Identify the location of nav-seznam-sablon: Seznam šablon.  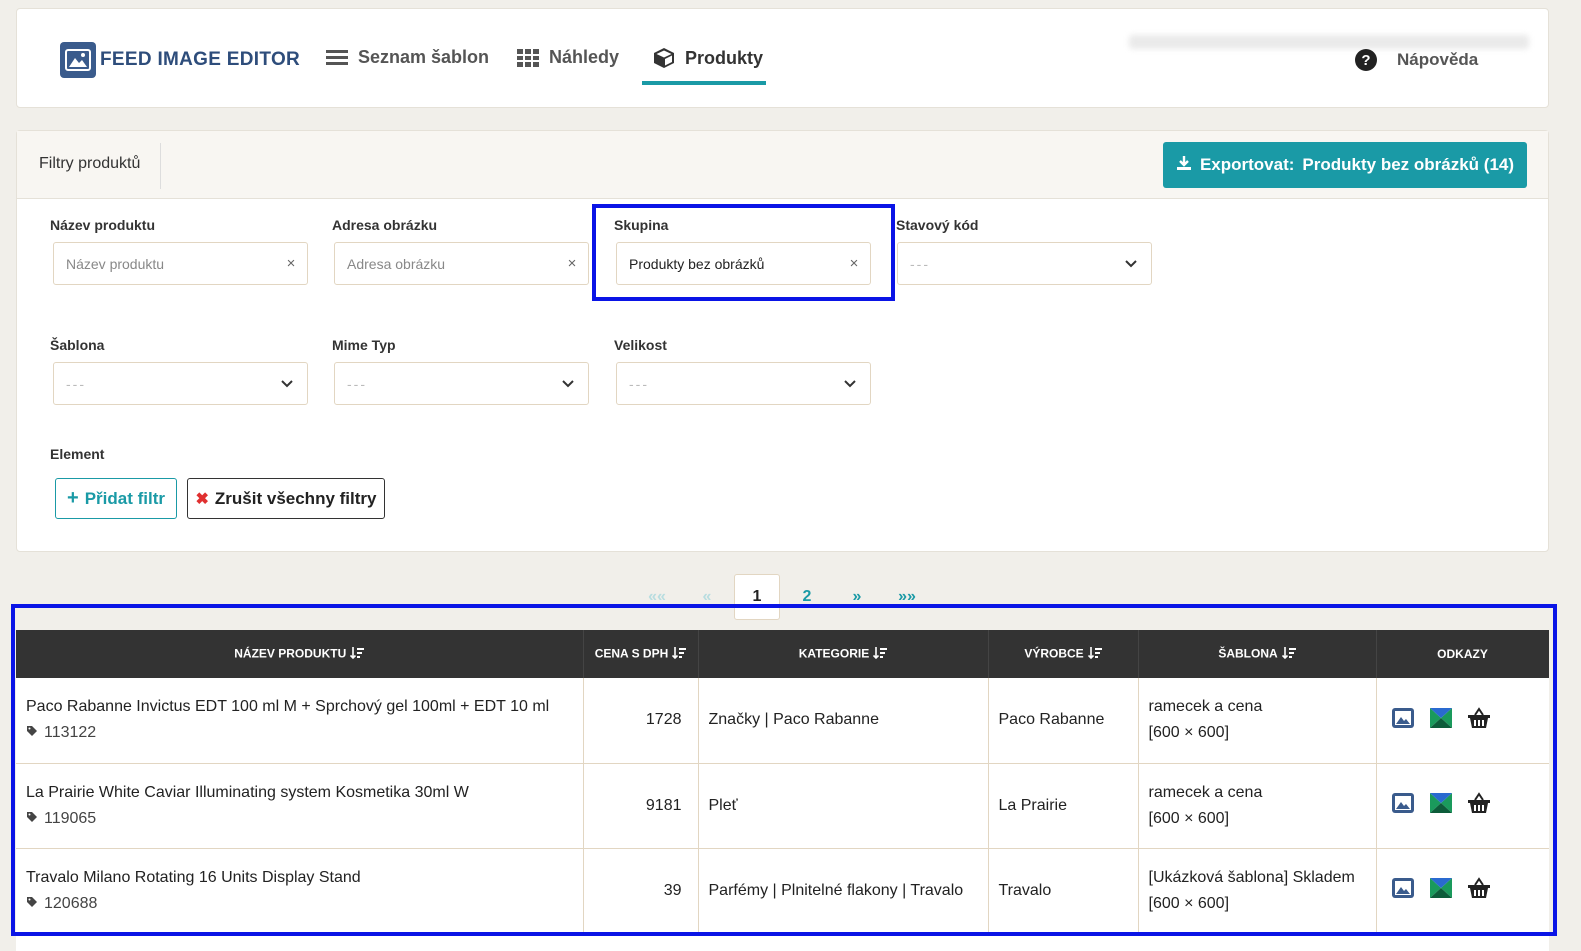
(407, 57).